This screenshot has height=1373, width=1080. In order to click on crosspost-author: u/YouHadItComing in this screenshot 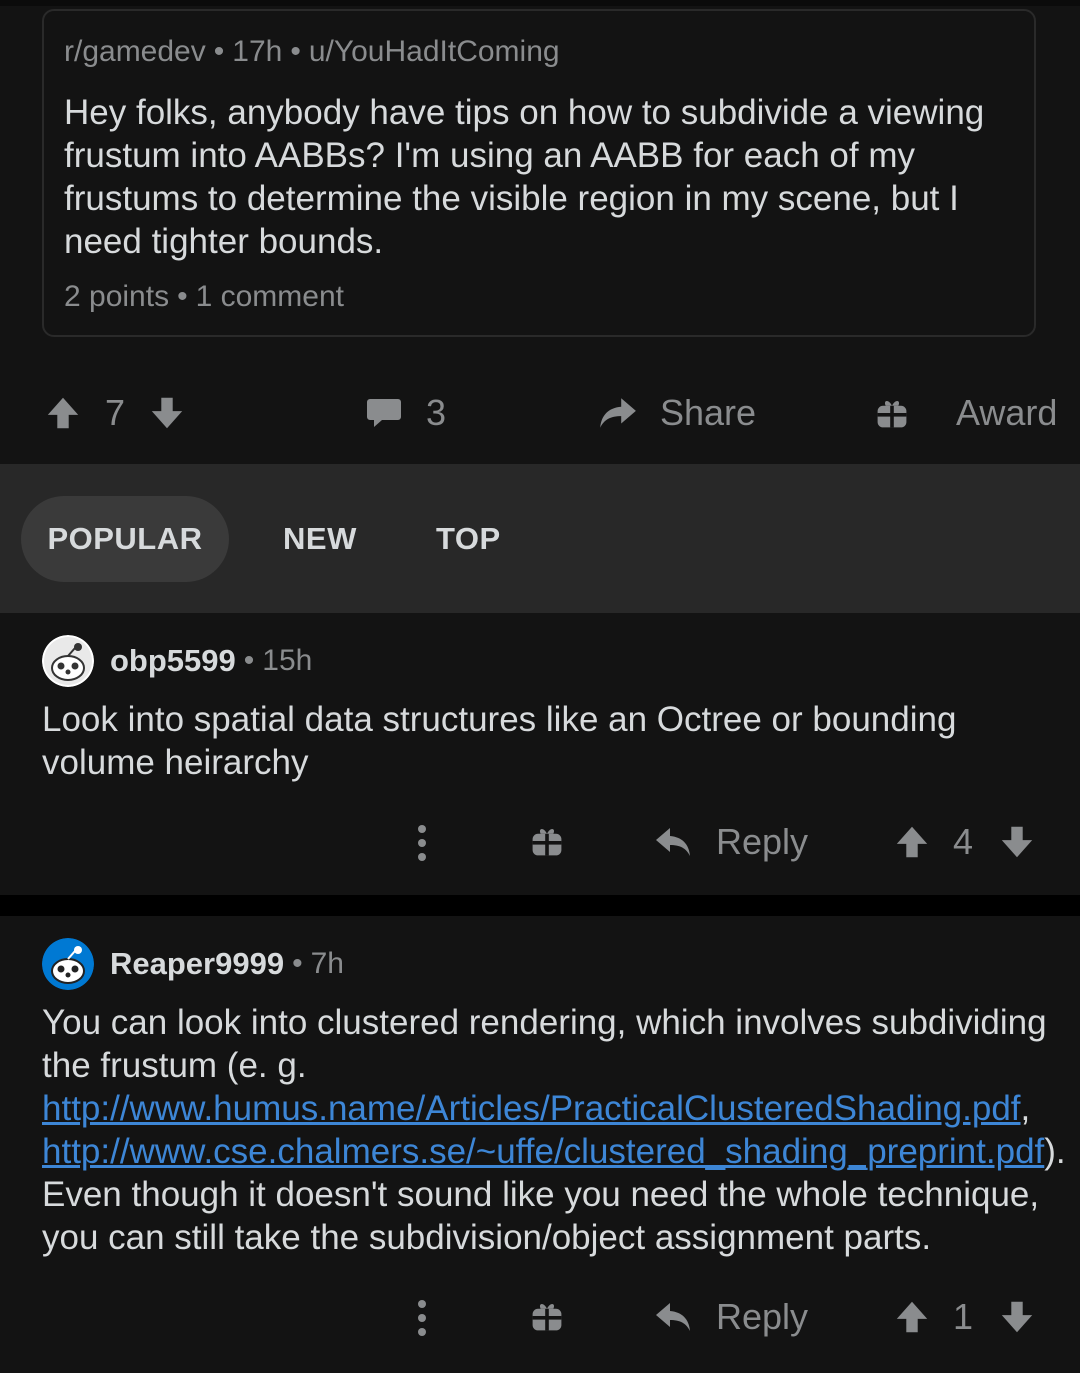, I will do `click(434, 51)`.